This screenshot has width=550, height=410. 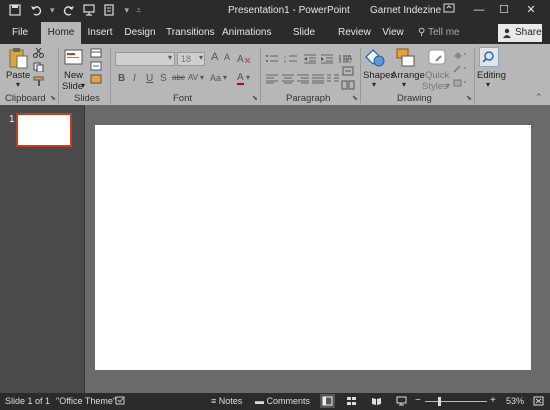 I want to click on tab-view: View, so click(x=393, y=33).